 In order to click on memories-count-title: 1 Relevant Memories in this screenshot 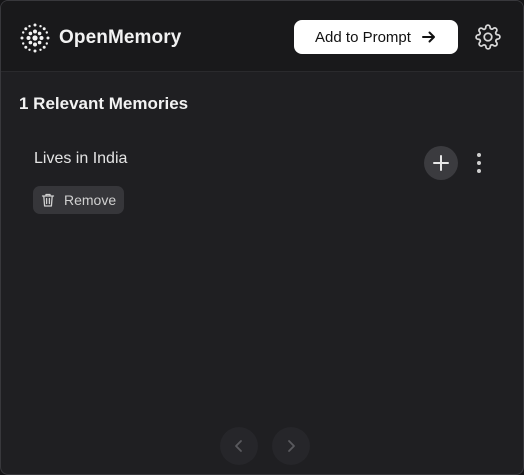, I will do `click(104, 103)`.